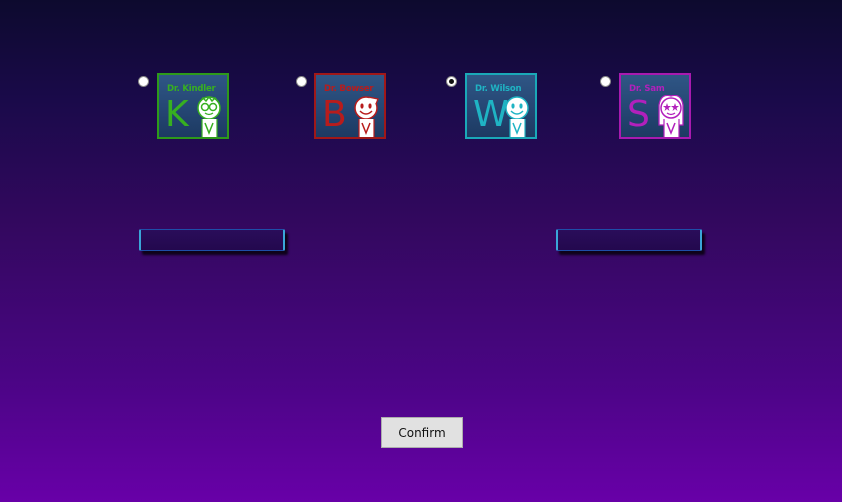 The image size is (842, 502). Describe the element at coordinates (605, 81) in the screenshot. I see `radio-dr-sam` at that location.